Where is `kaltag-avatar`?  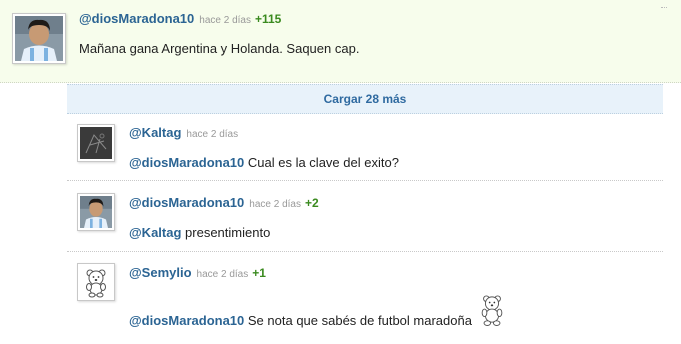
kaltag-avatar is located at coordinates (96, 143).